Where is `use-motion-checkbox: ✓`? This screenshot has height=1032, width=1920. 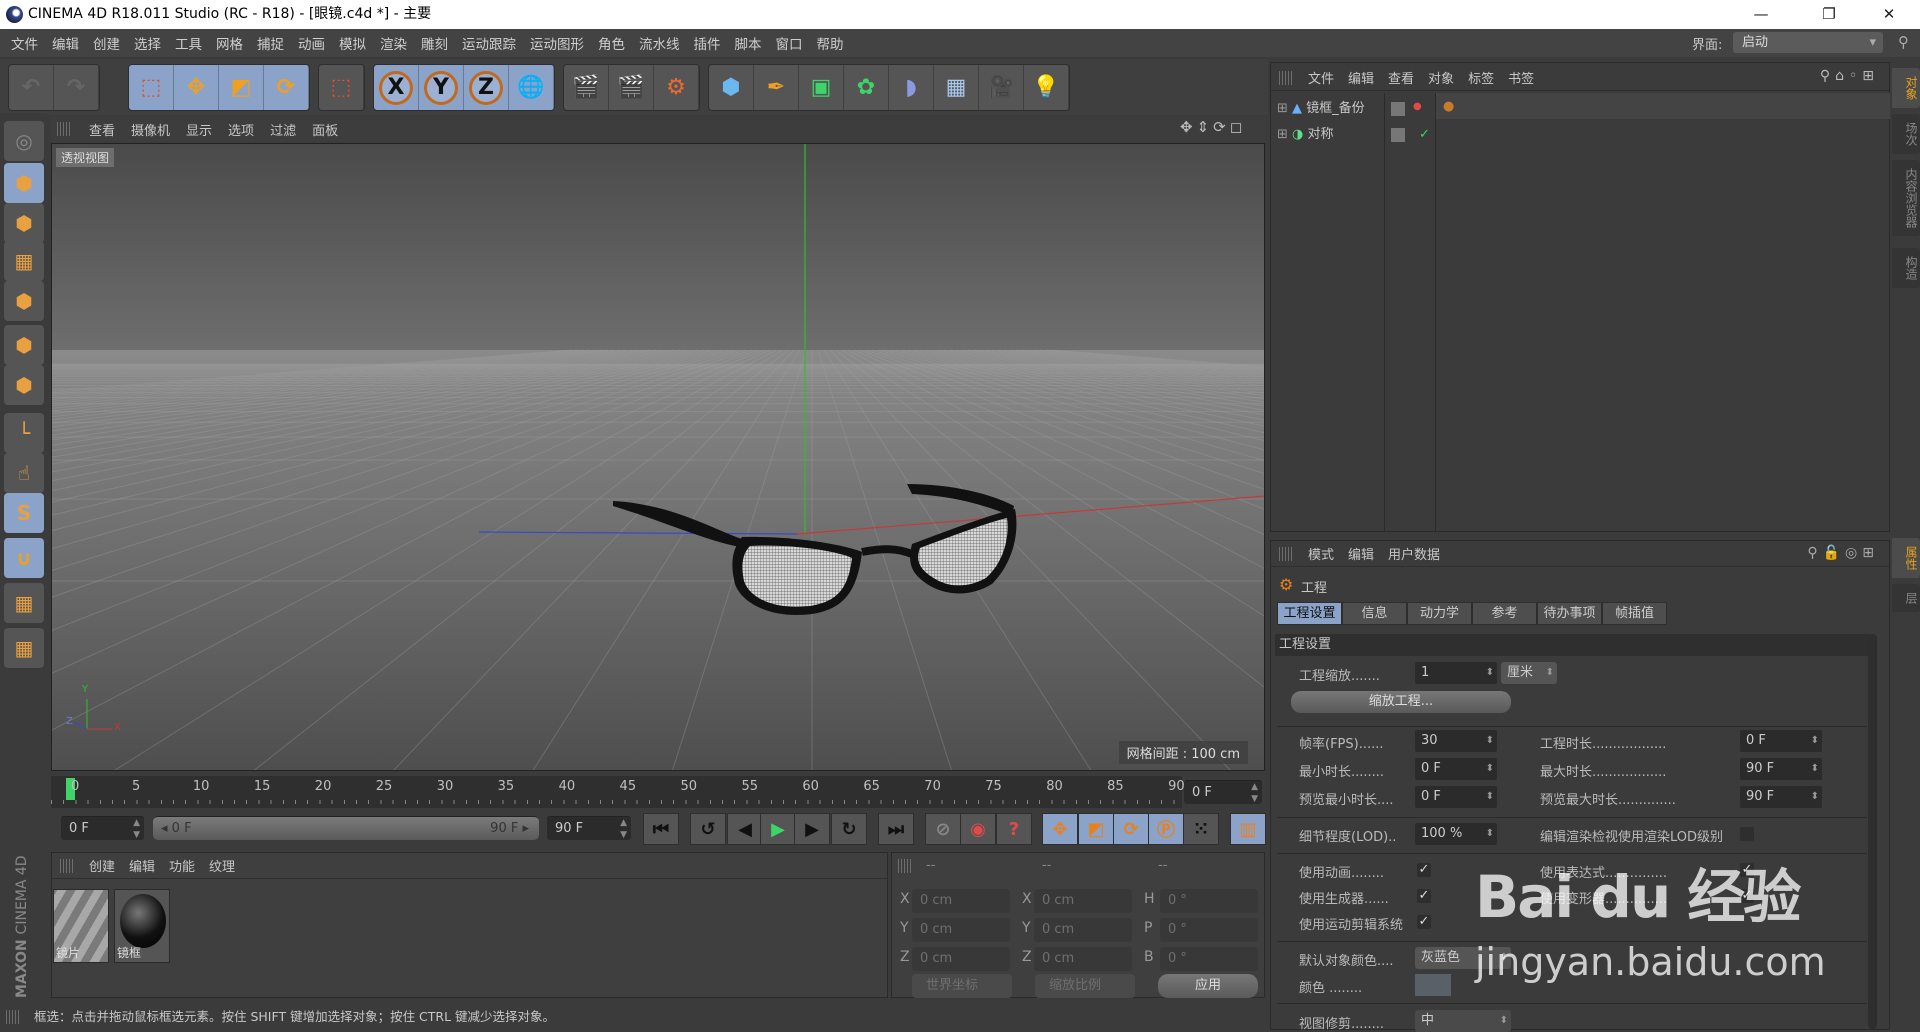
use-motion-checkbox: ✓ is located at coordinates (1424, 922).